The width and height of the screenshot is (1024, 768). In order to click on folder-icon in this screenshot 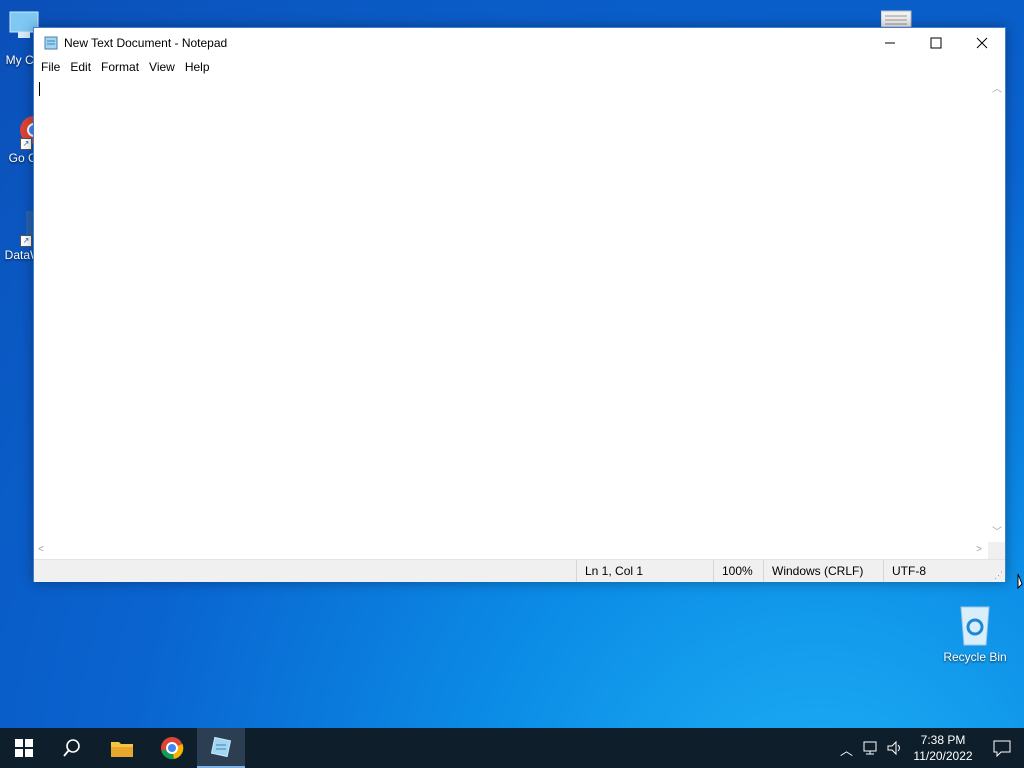, I will do `click(122, 749)`.